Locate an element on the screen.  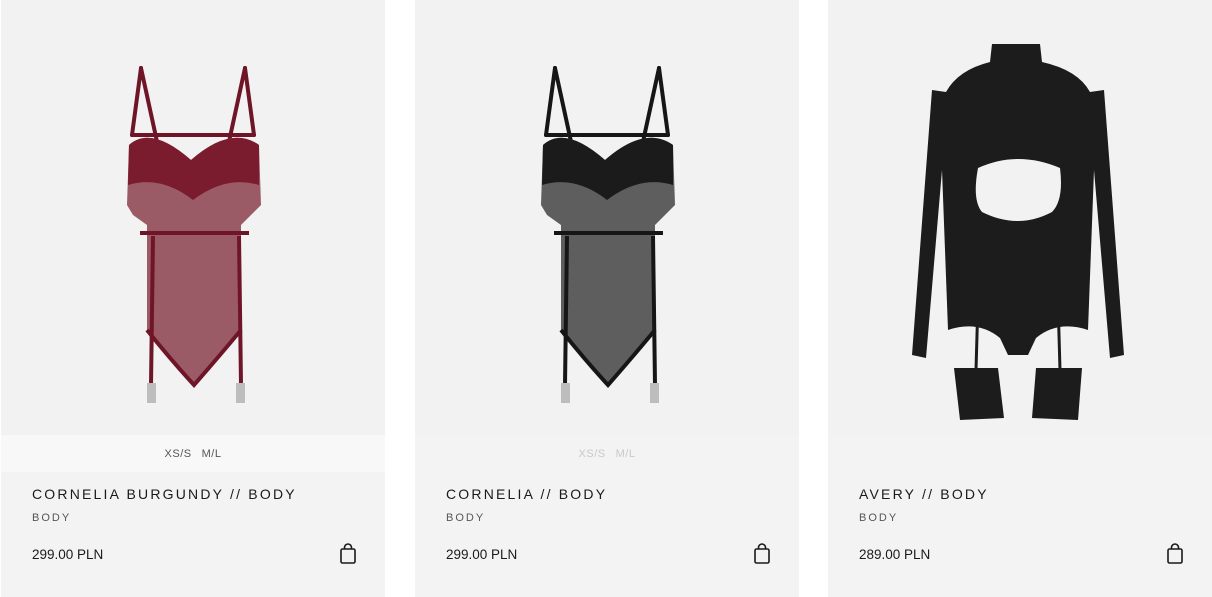
product-name: CORNELIA BURGUNDY // BODY is located at coordinates (164, 494).